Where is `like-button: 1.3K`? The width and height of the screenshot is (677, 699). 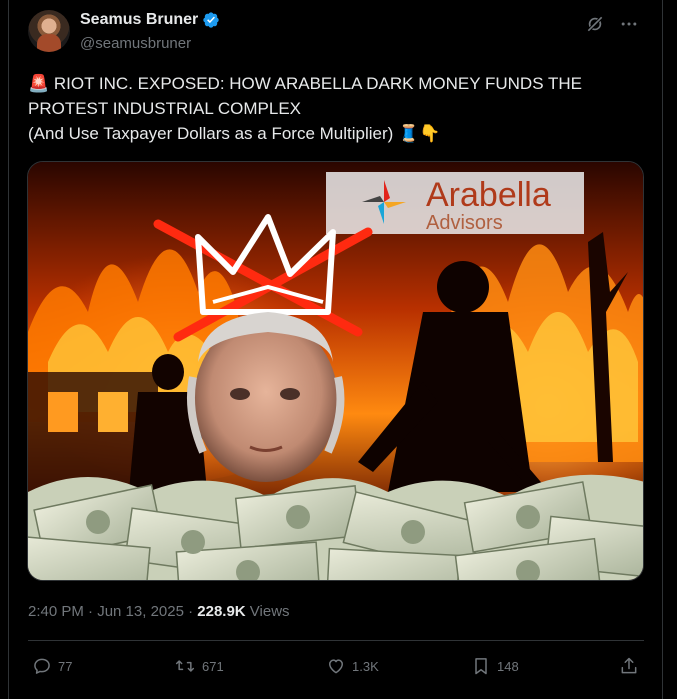 like-button: 1.3K is located at coordinates (352, 666).